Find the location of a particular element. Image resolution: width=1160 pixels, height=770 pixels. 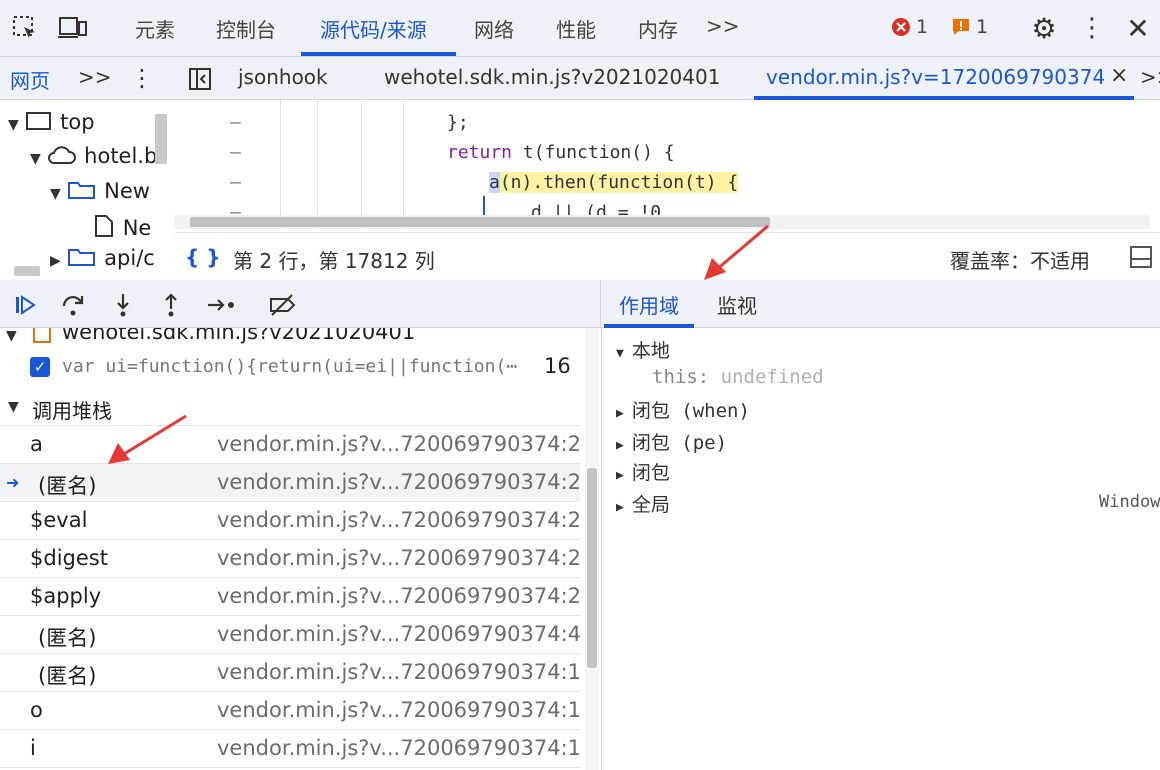

call-stack-frame: (匿名) vendor.min.js?v...720069790374:1 is located at coordinates (290, 673).